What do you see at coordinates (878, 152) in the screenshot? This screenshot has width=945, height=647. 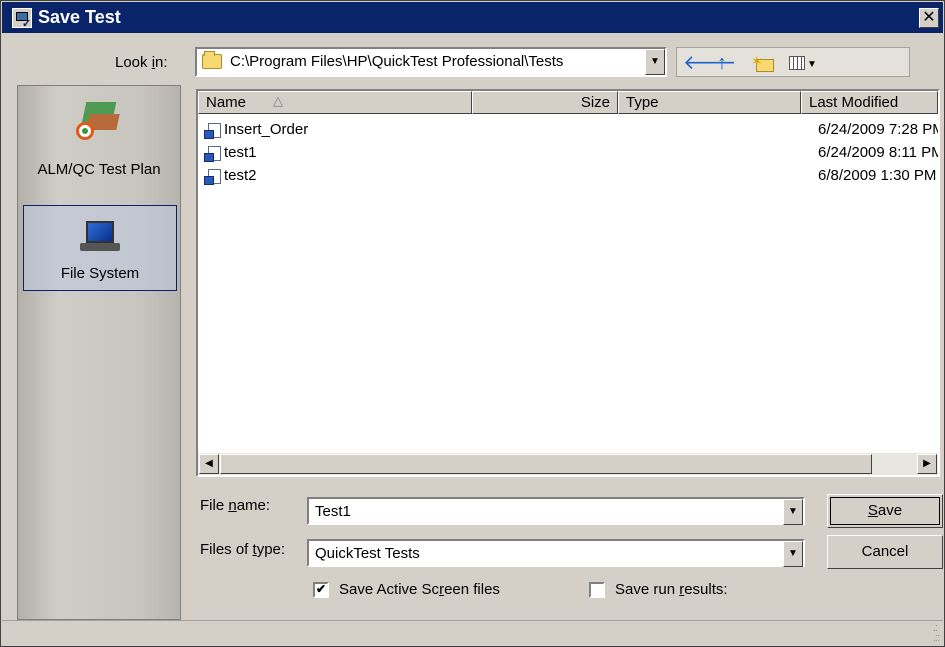 I see `file-modified: 6/24/2009 8:11 PM` at bounding box center [878, 152].